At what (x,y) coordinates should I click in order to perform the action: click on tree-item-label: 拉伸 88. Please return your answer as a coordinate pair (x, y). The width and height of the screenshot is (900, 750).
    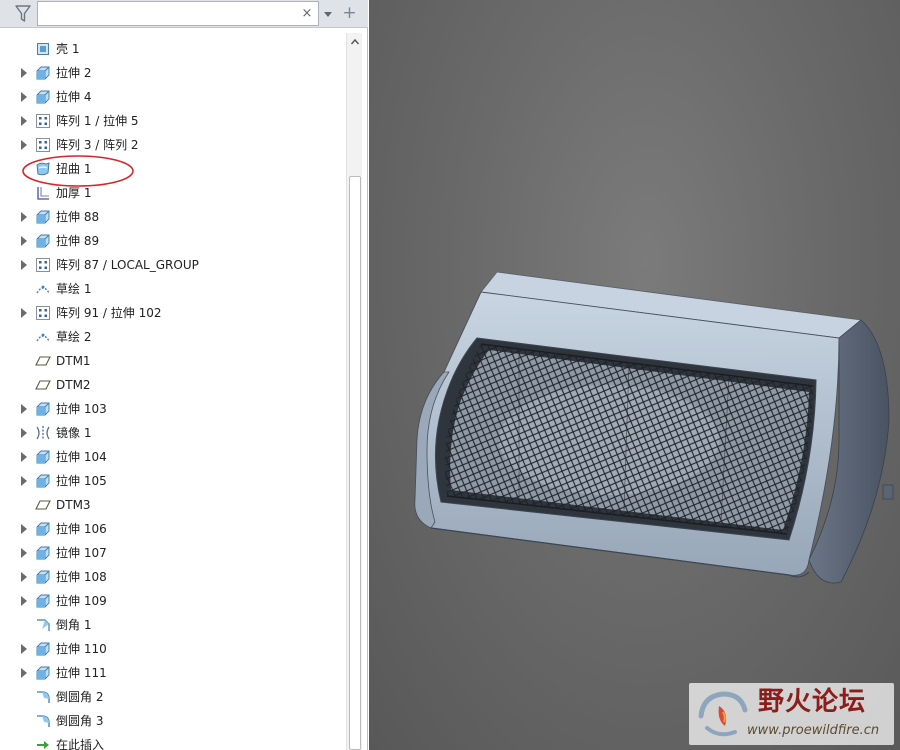
    Looking at the image, I should click on (78, 217).